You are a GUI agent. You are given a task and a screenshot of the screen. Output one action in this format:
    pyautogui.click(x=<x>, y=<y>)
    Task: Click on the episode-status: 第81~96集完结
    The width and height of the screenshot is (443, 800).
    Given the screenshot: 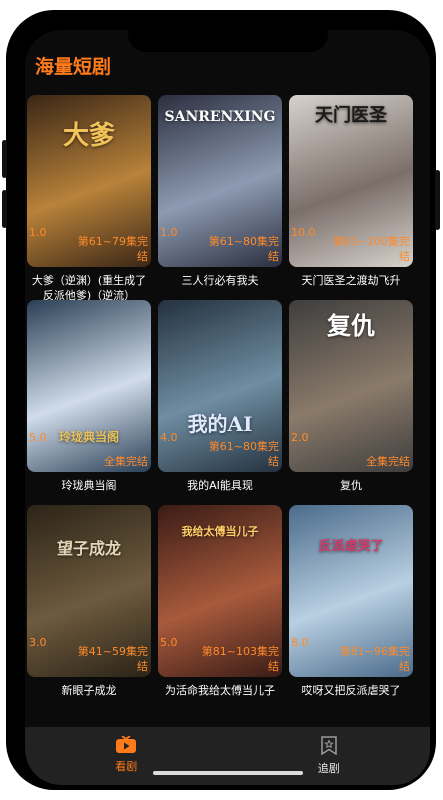 What is the action you would take?
    pyautogui.click(x=374, y=659)
    